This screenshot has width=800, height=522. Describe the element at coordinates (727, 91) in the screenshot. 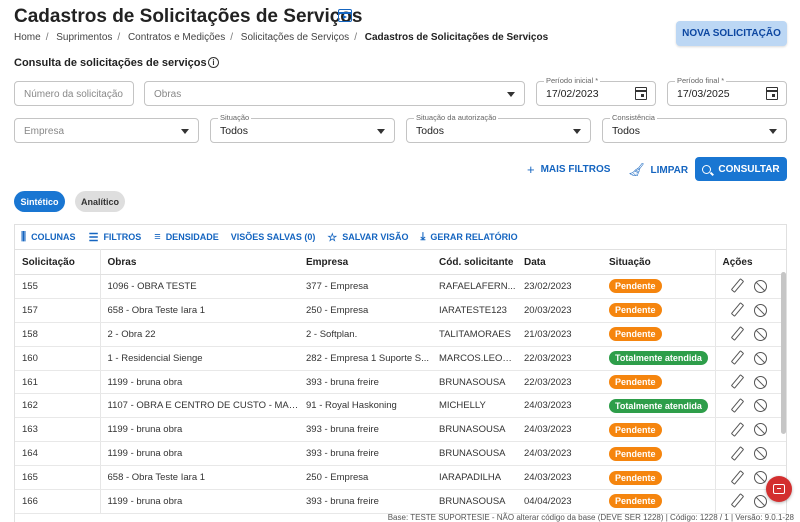

I see `end-date-field: Período final * 17/03/2025` at that location.